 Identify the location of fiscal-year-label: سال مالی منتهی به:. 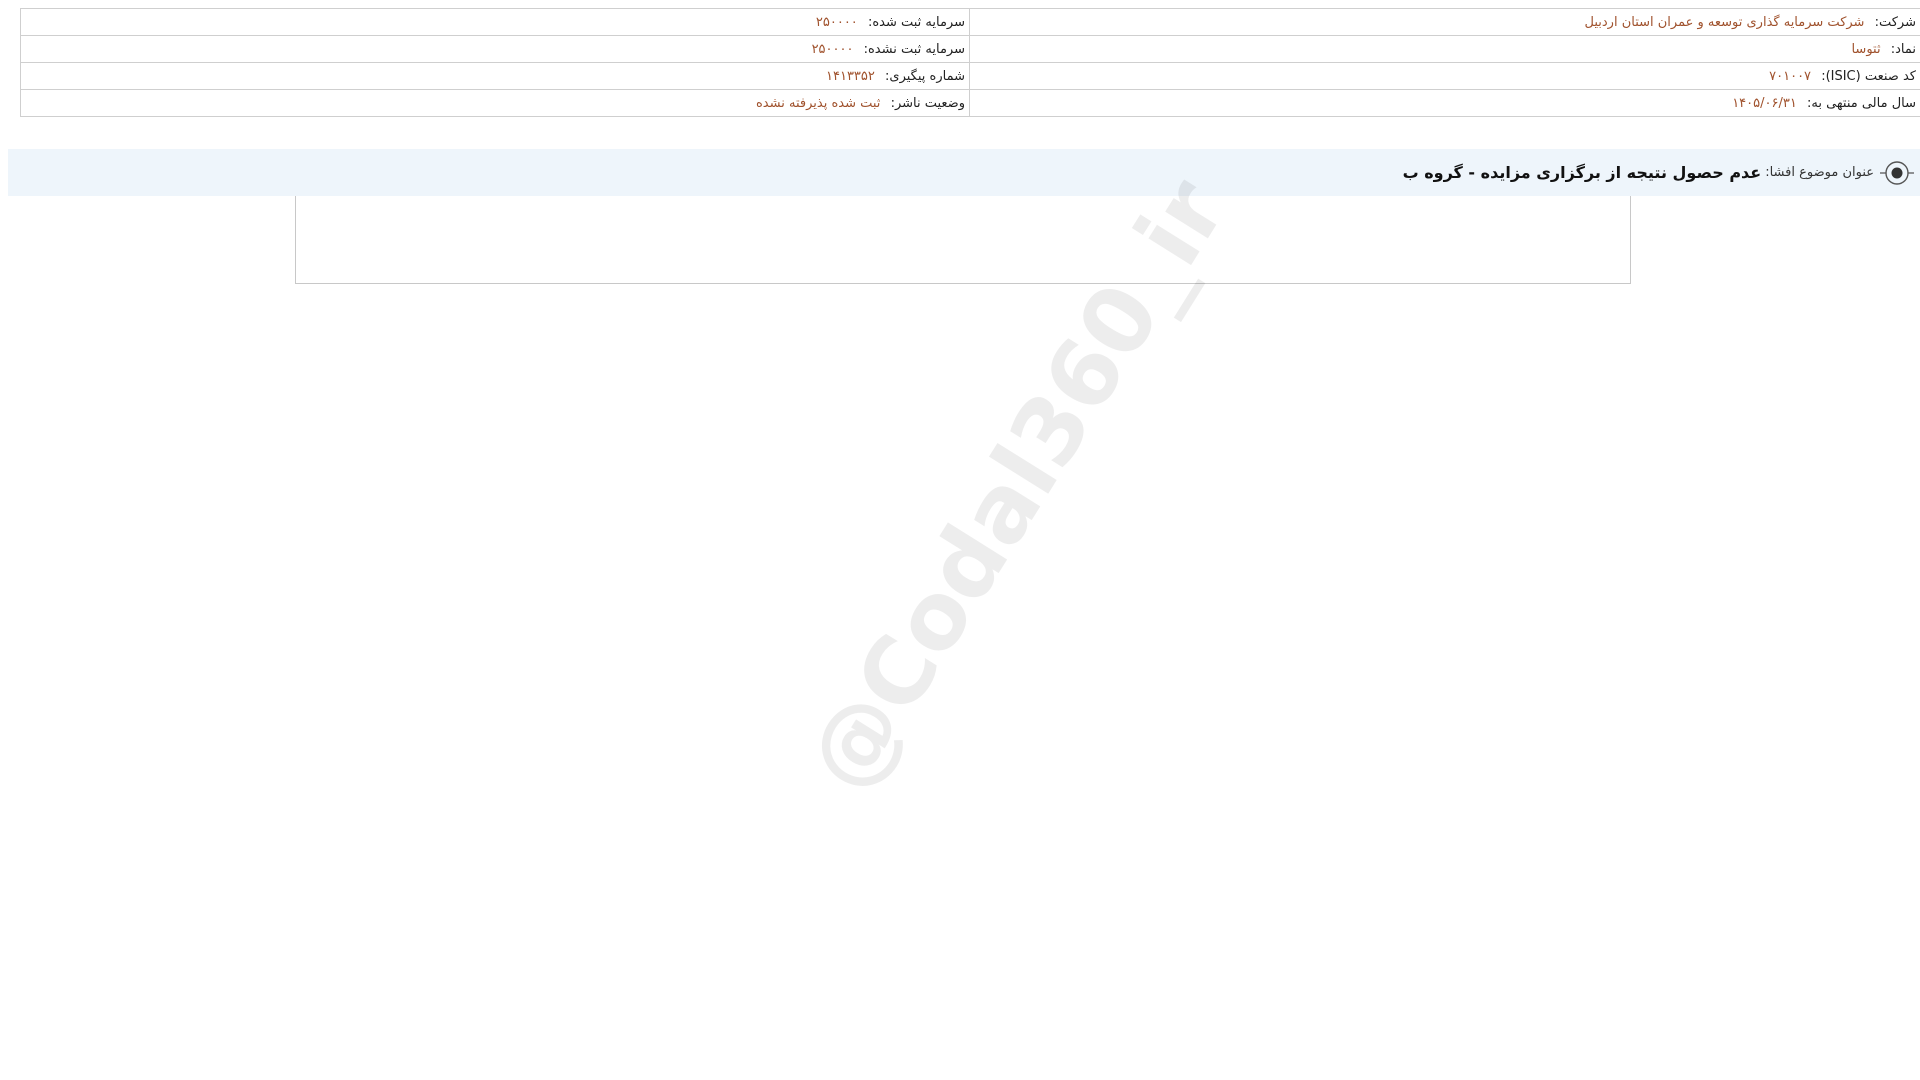
(1861, 103).